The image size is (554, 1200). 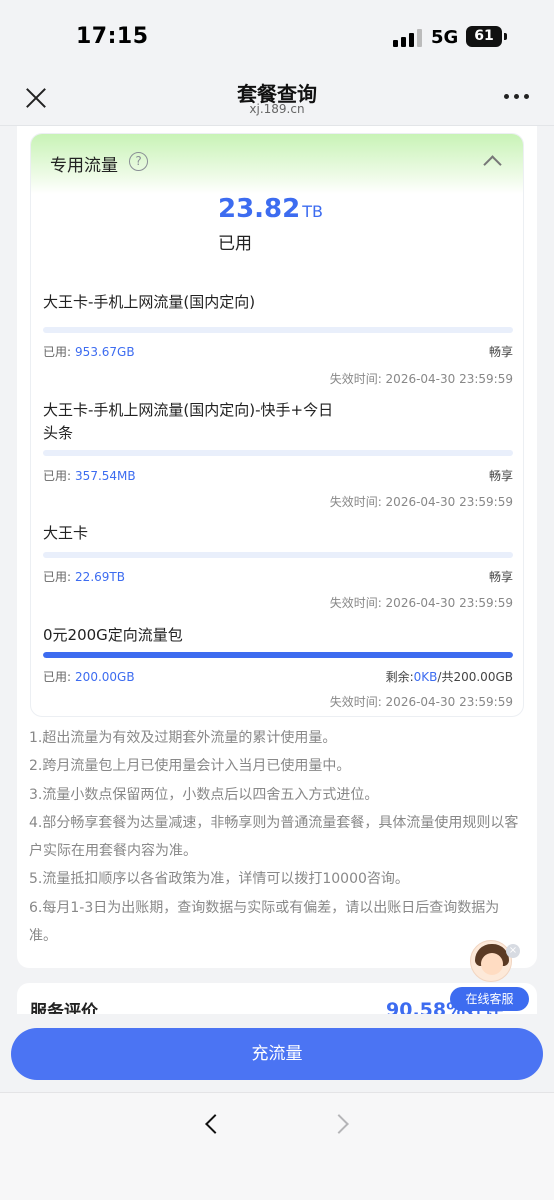 What do you see at coordinates (188, 421) in the screenshot?
I see `flow-item-name: 大王卡-手机上网流量(国内定向)-快手+今日头条` at bounding box center [188, 421].